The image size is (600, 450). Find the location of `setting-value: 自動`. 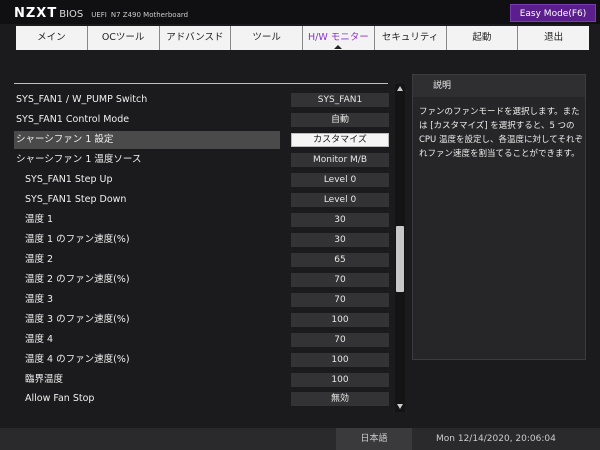

setting-value: 自動 is located at coordinates (340, 120).